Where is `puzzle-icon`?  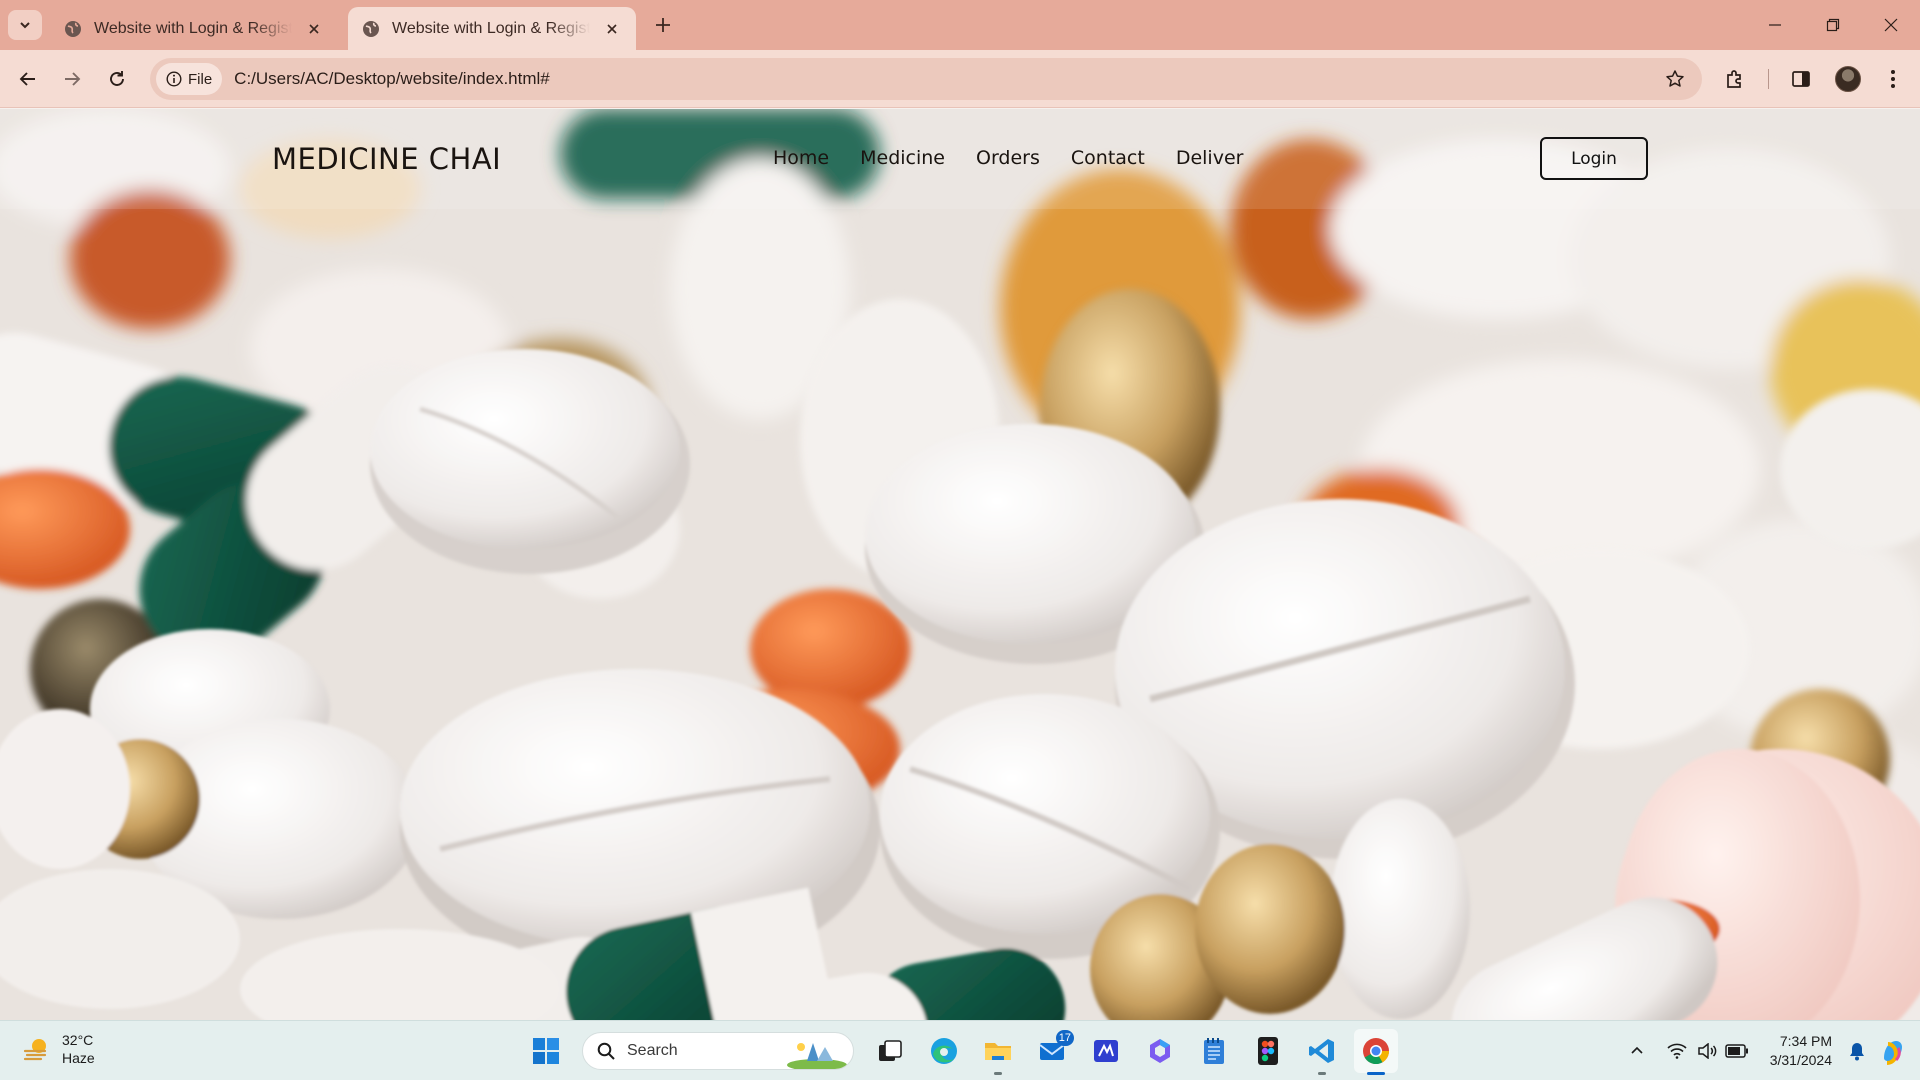
puzzle-icon is located at coordinates (1734, 79).